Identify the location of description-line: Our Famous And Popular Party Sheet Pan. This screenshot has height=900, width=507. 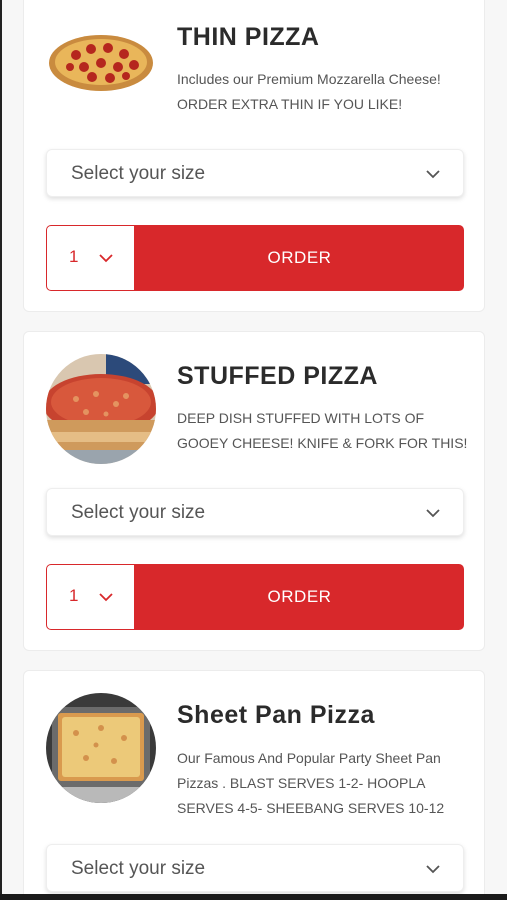
(309, 758).